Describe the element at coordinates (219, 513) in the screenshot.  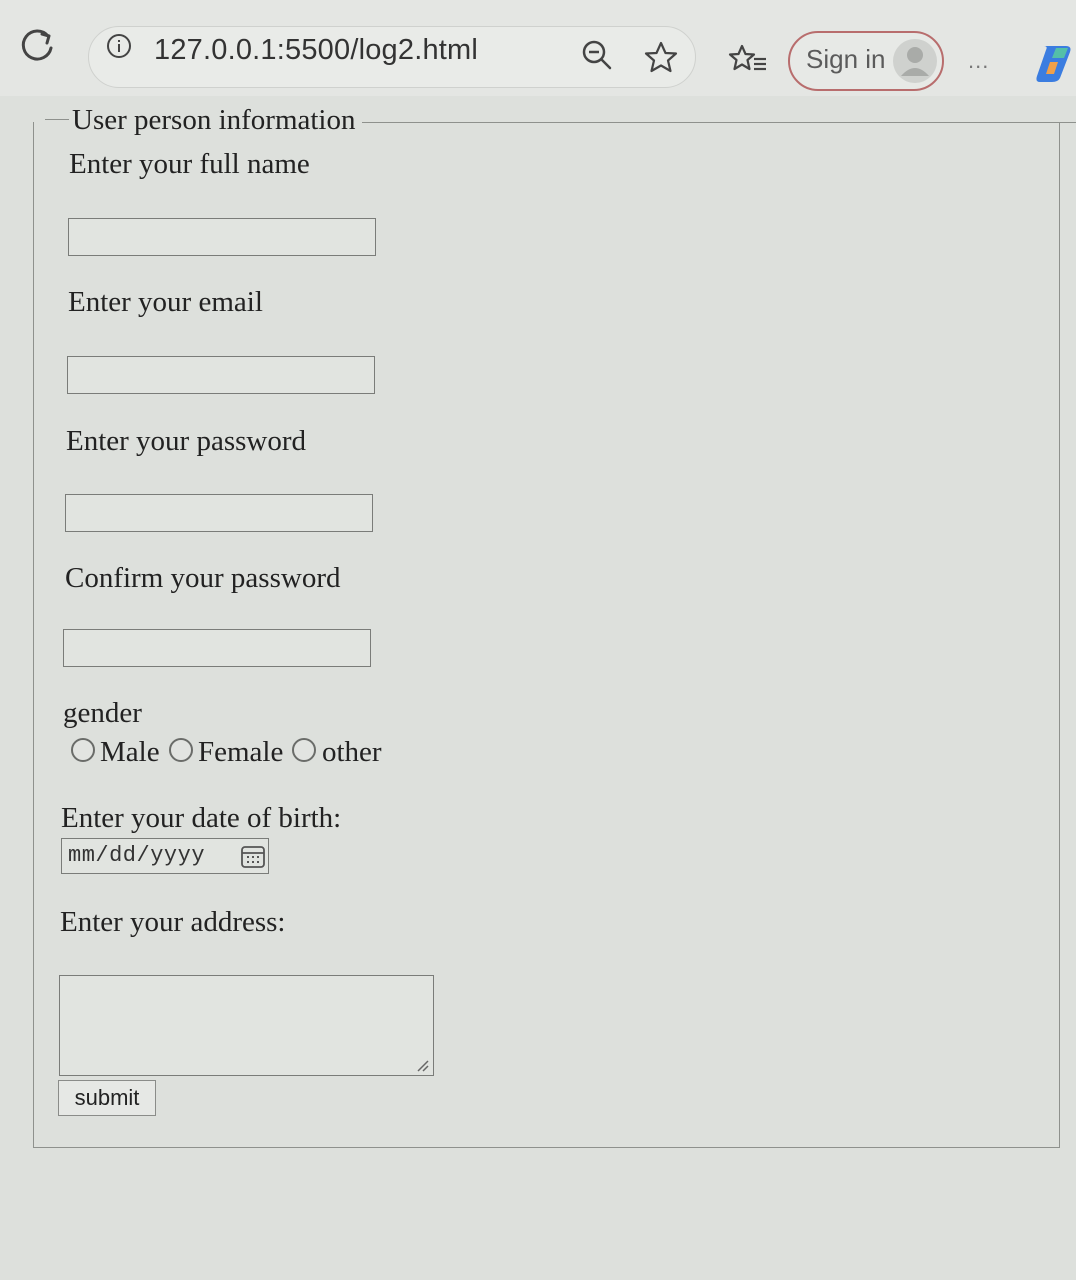
I see `password-input` at that location.